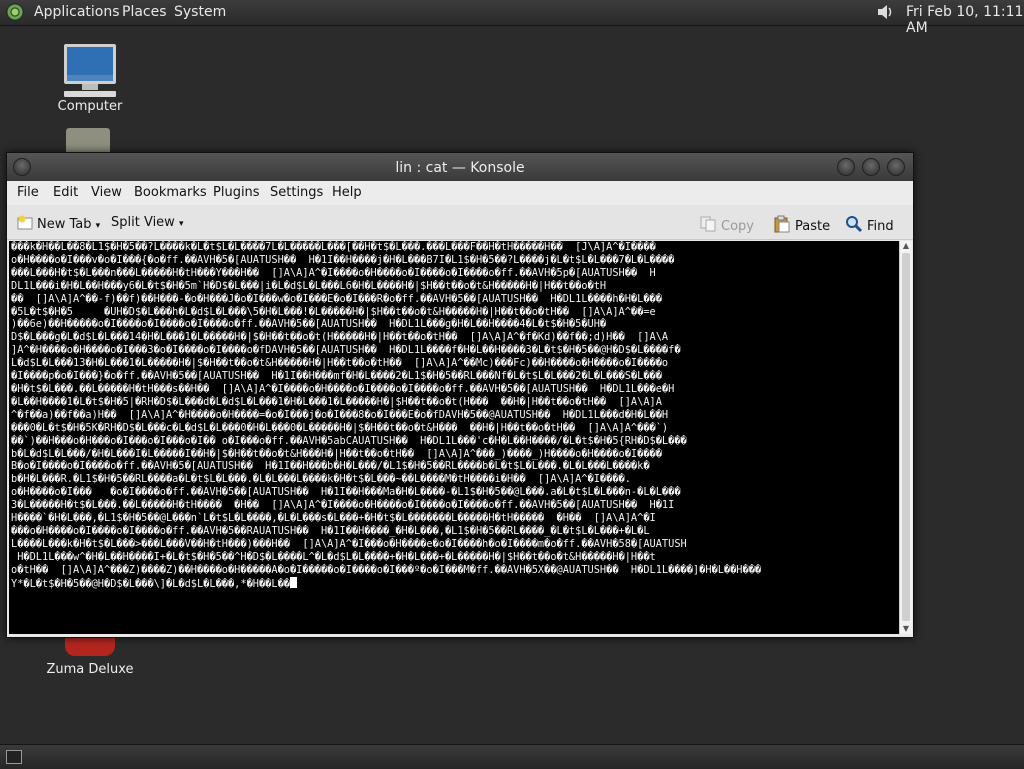  What do you see at coordinates (64, 224) in the screenshot?
I see `new-tab-label: New Tab` at bounding box center [64, 224].